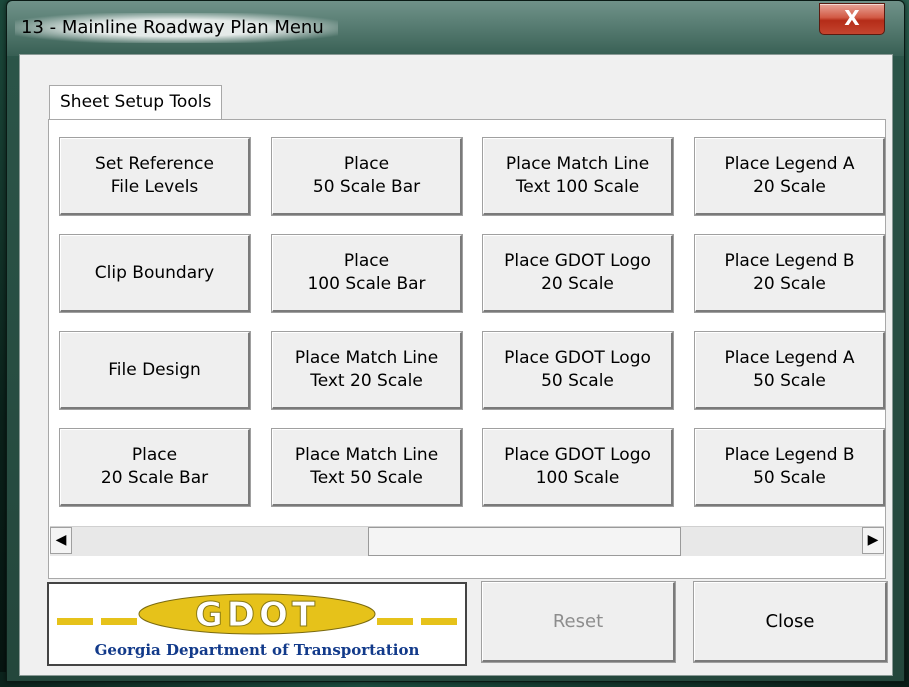  Describe the element at coordinates (790, 370) in the screenshot. I see `place-legend-a-50-scale-button: Place Legend A 50 Scale` at that location.